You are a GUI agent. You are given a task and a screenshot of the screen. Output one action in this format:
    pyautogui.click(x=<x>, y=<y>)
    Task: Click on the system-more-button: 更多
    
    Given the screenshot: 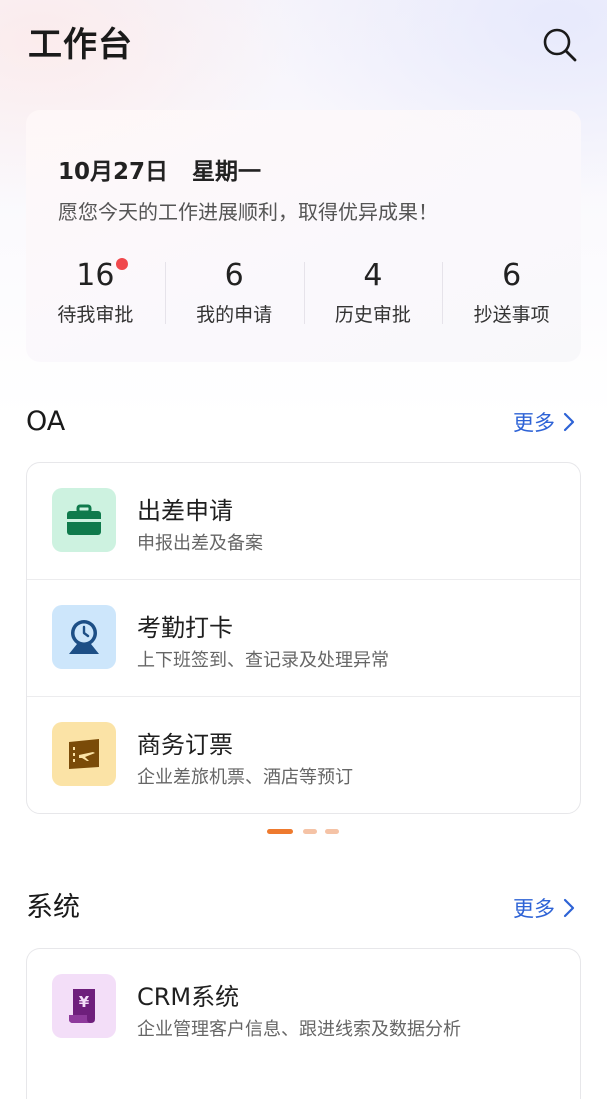 What is the action you would take?
    pyautogui.click(x=544, y=908)
    